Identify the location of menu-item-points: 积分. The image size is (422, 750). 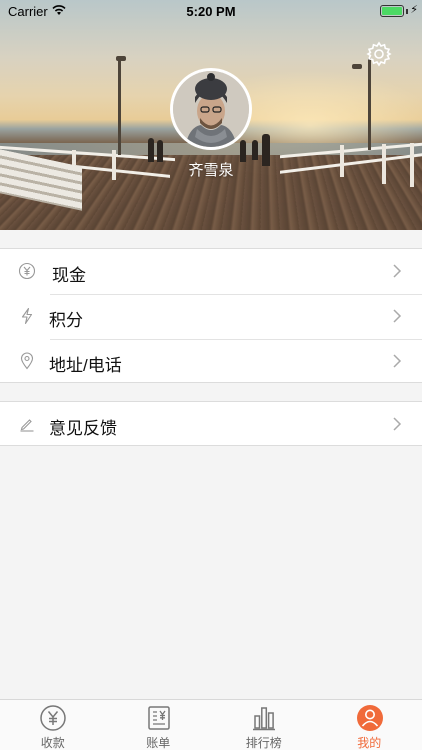
(211, 316).